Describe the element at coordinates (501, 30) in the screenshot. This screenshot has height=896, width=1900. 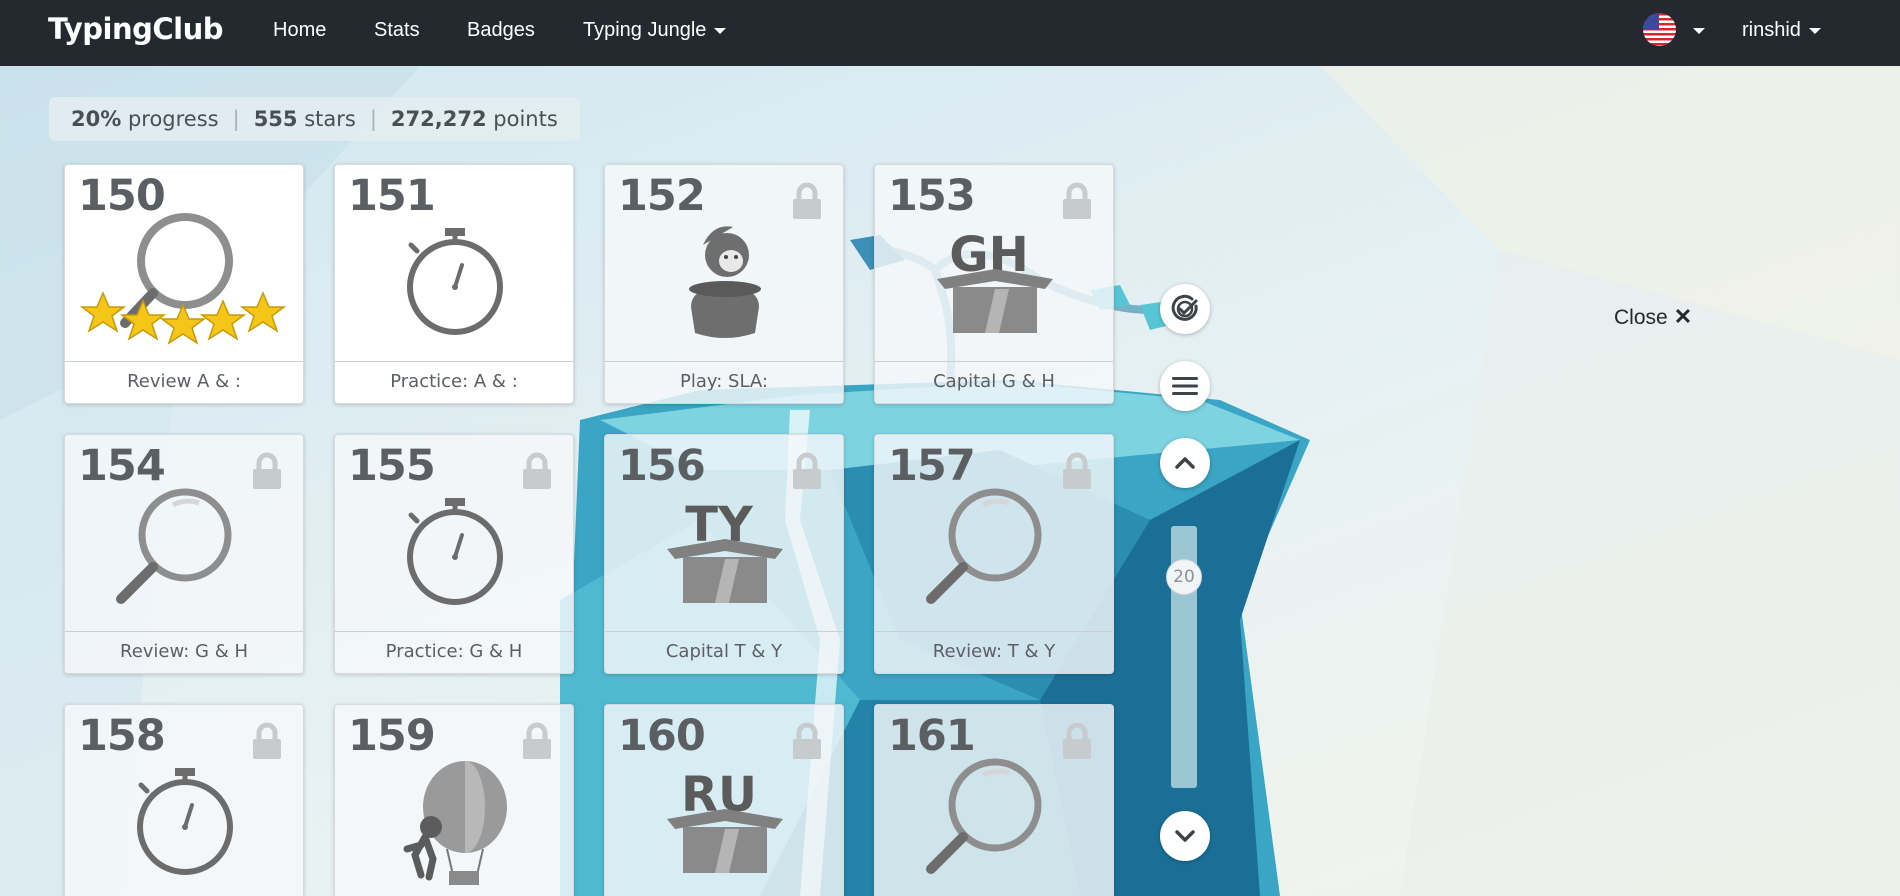
I see `nav-badges-link: Badges` at that location.